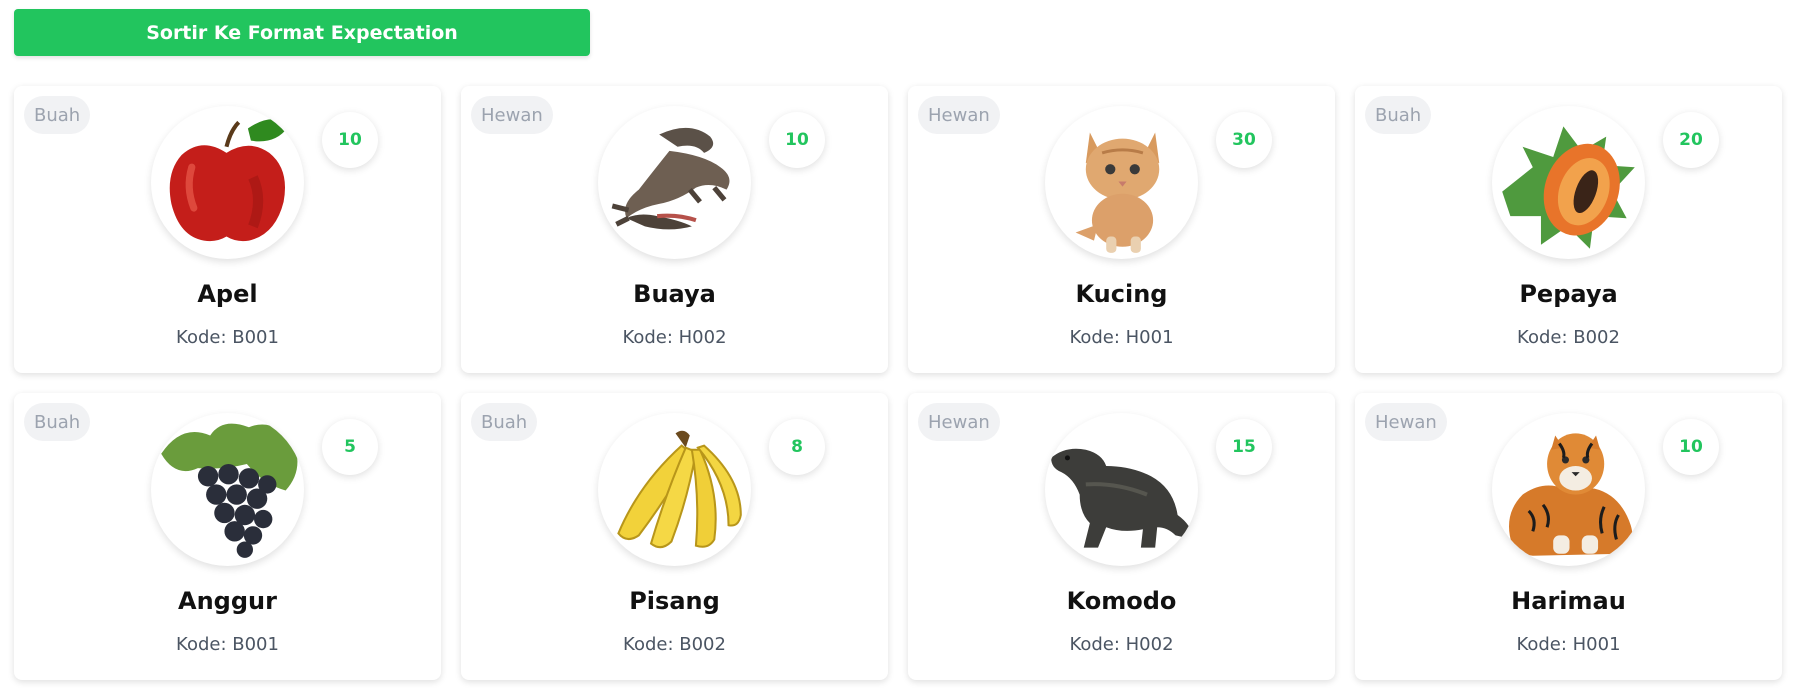  Describe the element at coordinates (1121, 182) in the screenshot. I see `cat-icon` at that location.